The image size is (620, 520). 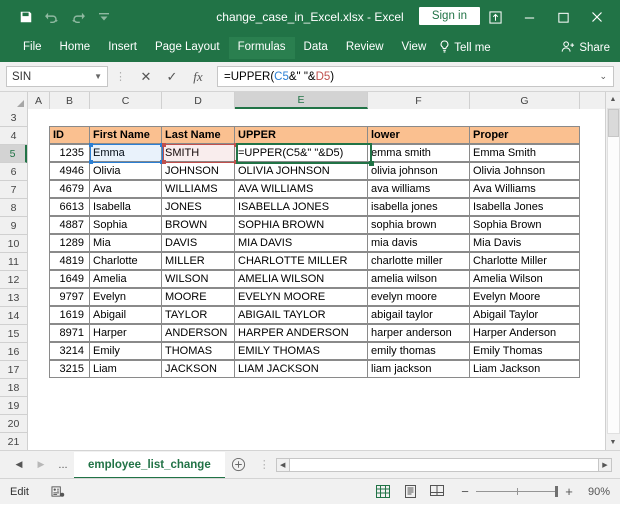 I want to click on cell-a10, so click(x=39, y=244).